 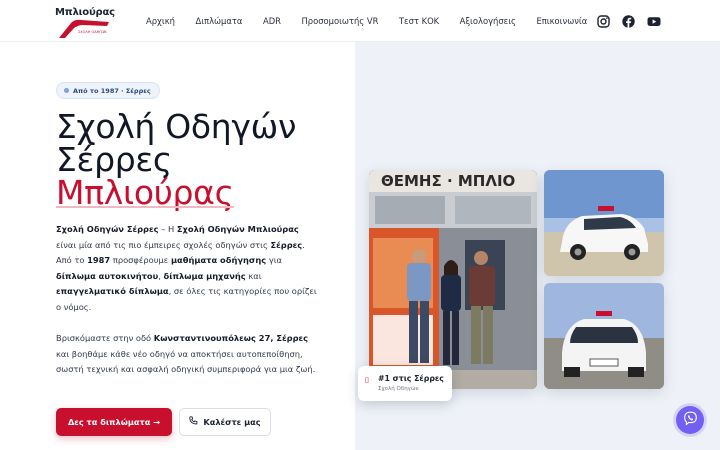 I want to click on trophy-icon: ▯, so click(x=367, y=380).